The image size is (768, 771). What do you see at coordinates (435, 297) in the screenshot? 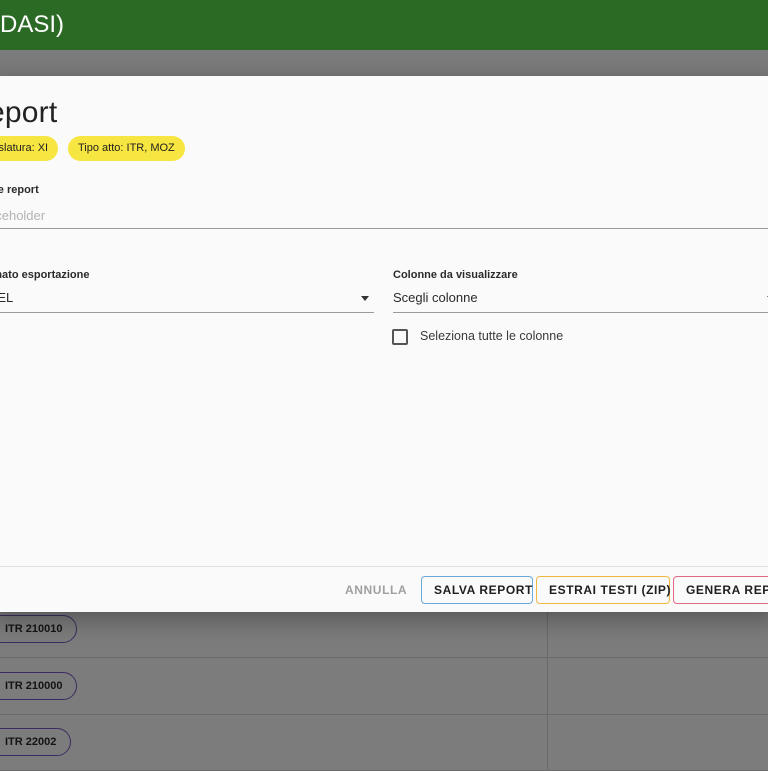
I see `columns-select-value: Scegli colonne` at bounding box center [435, 297].